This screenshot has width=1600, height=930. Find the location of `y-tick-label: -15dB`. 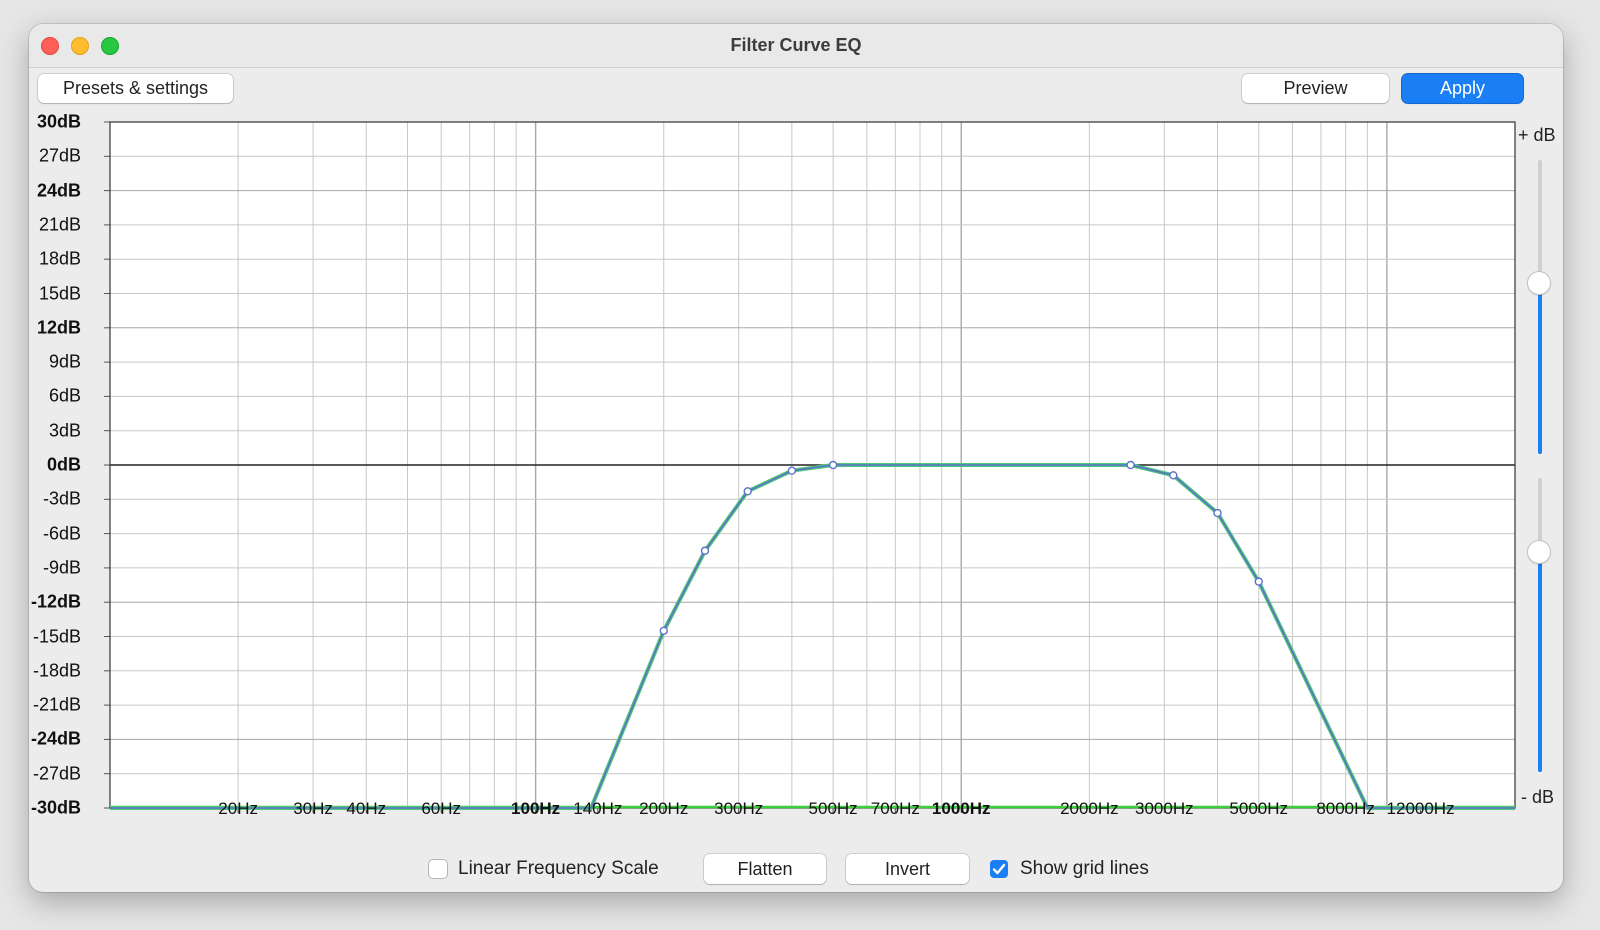

y-tick-label: -15dB is located at coordinates (56, 636).